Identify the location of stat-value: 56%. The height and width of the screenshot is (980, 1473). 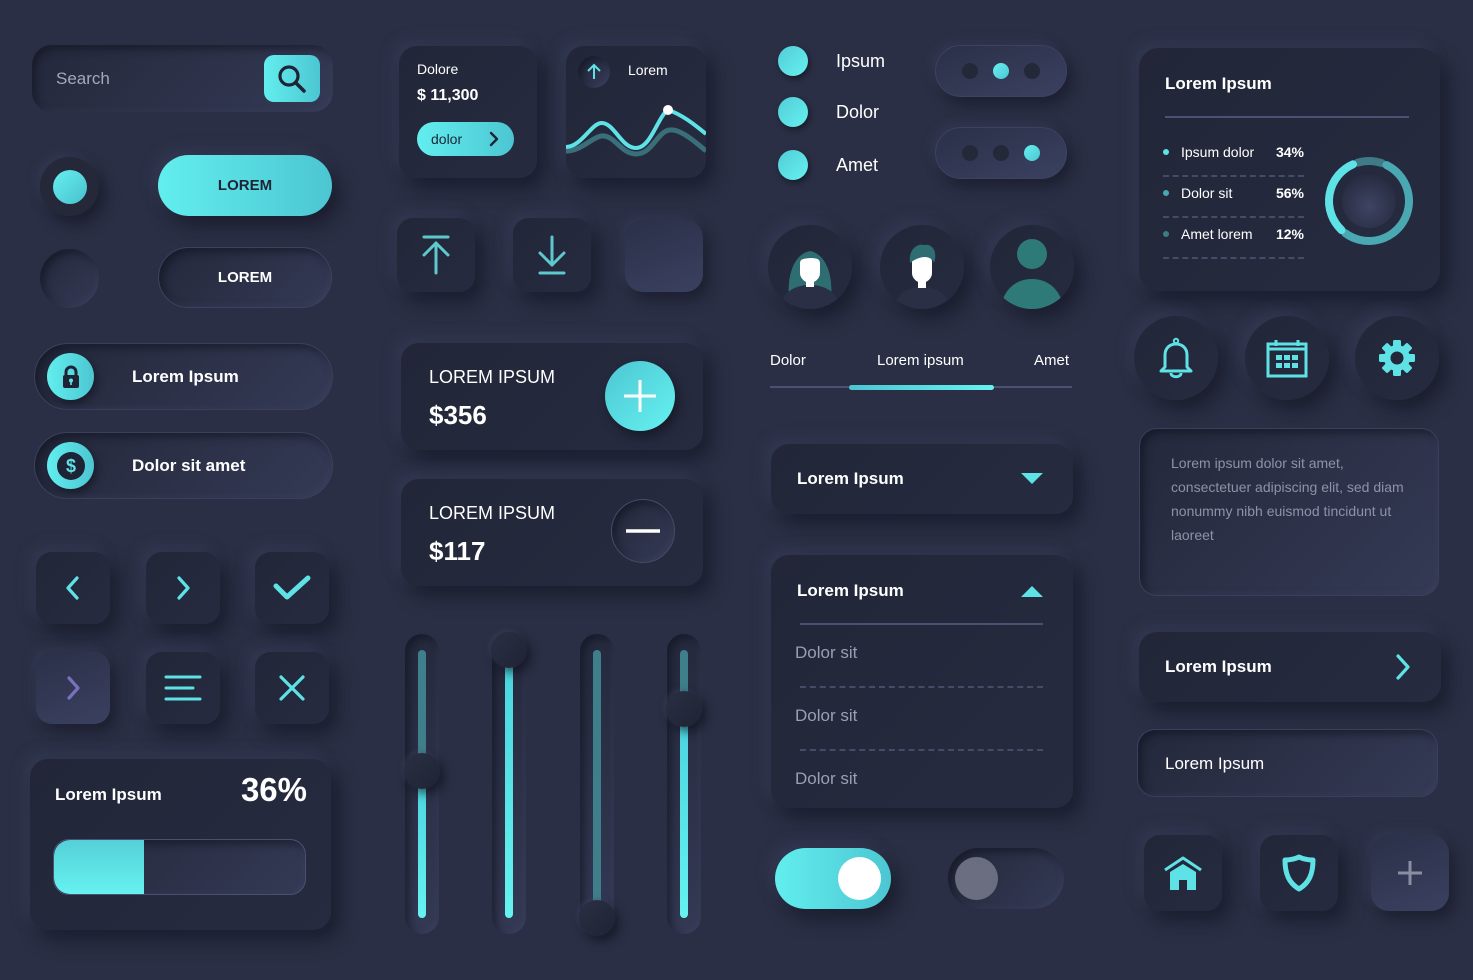
(1289, 193).